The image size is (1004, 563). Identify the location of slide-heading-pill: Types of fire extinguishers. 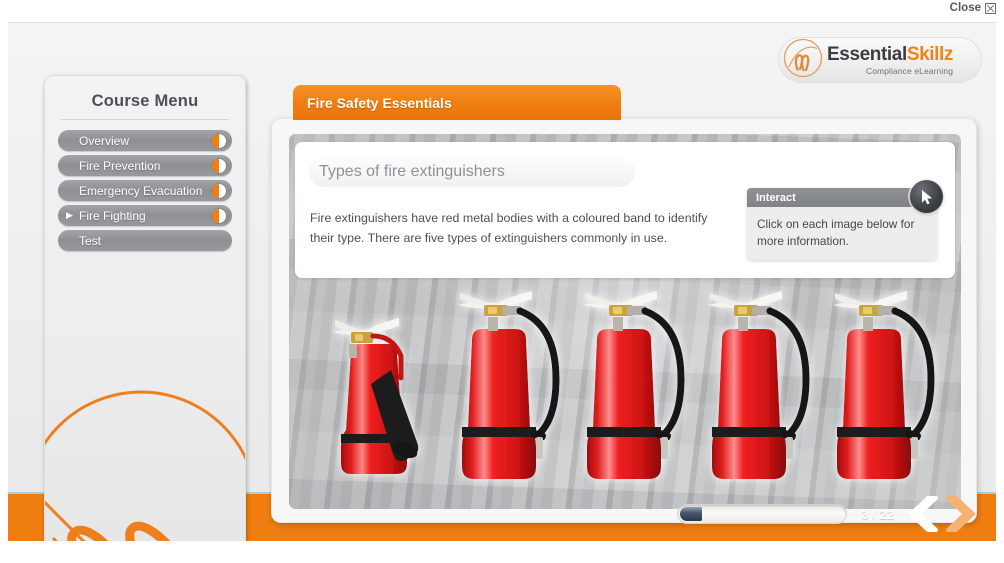
(472, 171).